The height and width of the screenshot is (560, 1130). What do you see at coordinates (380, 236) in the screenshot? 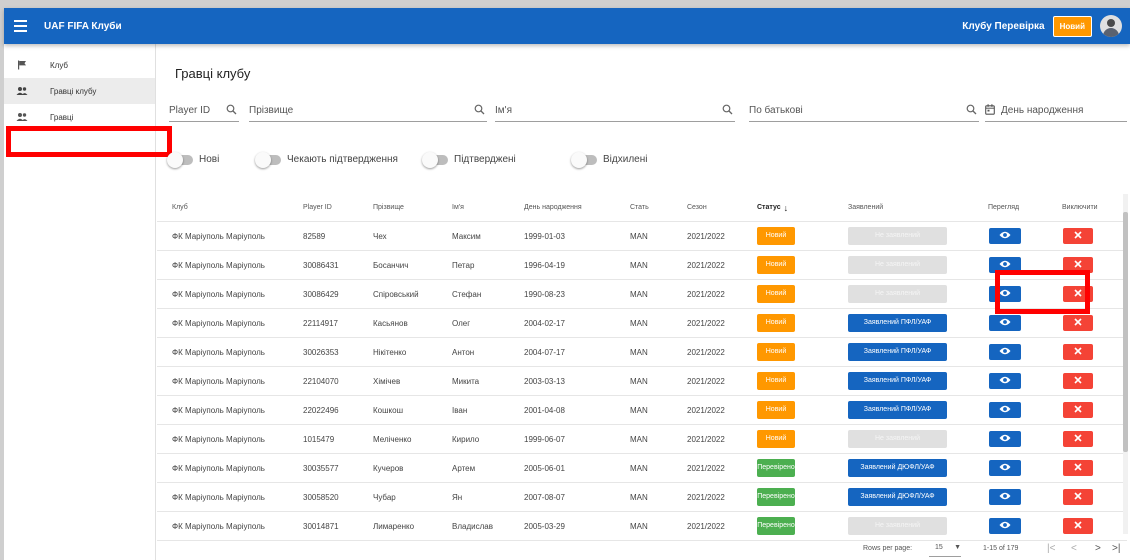
I see `cell-surname: Чех` at bounding box center [380, 236].